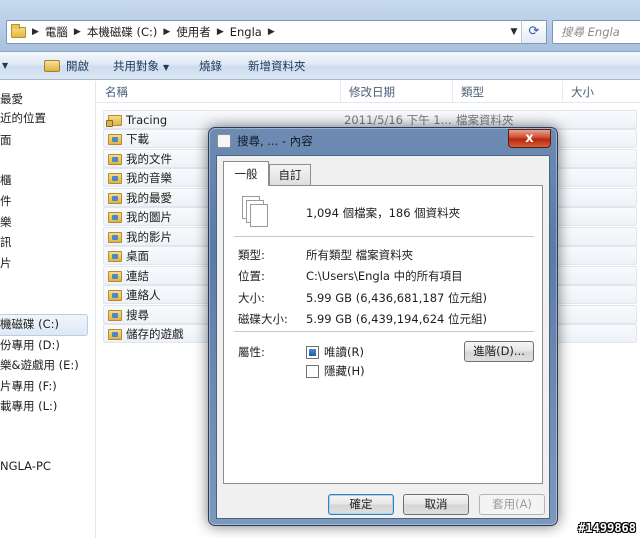 The image size is (640, 538). I want to click on pictures-folder-icon, so click(115, 217).